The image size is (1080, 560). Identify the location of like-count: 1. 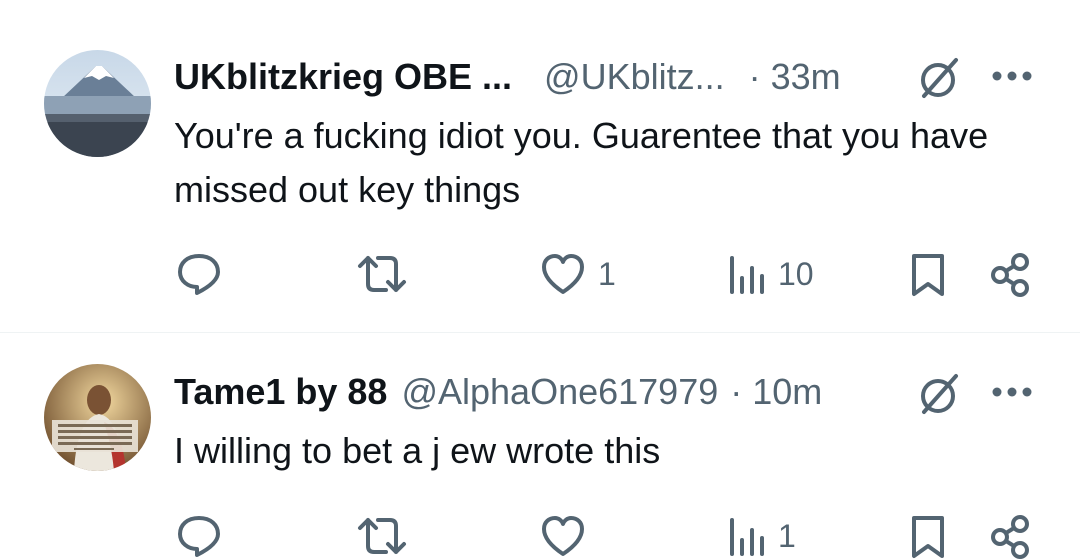
(607, 273).